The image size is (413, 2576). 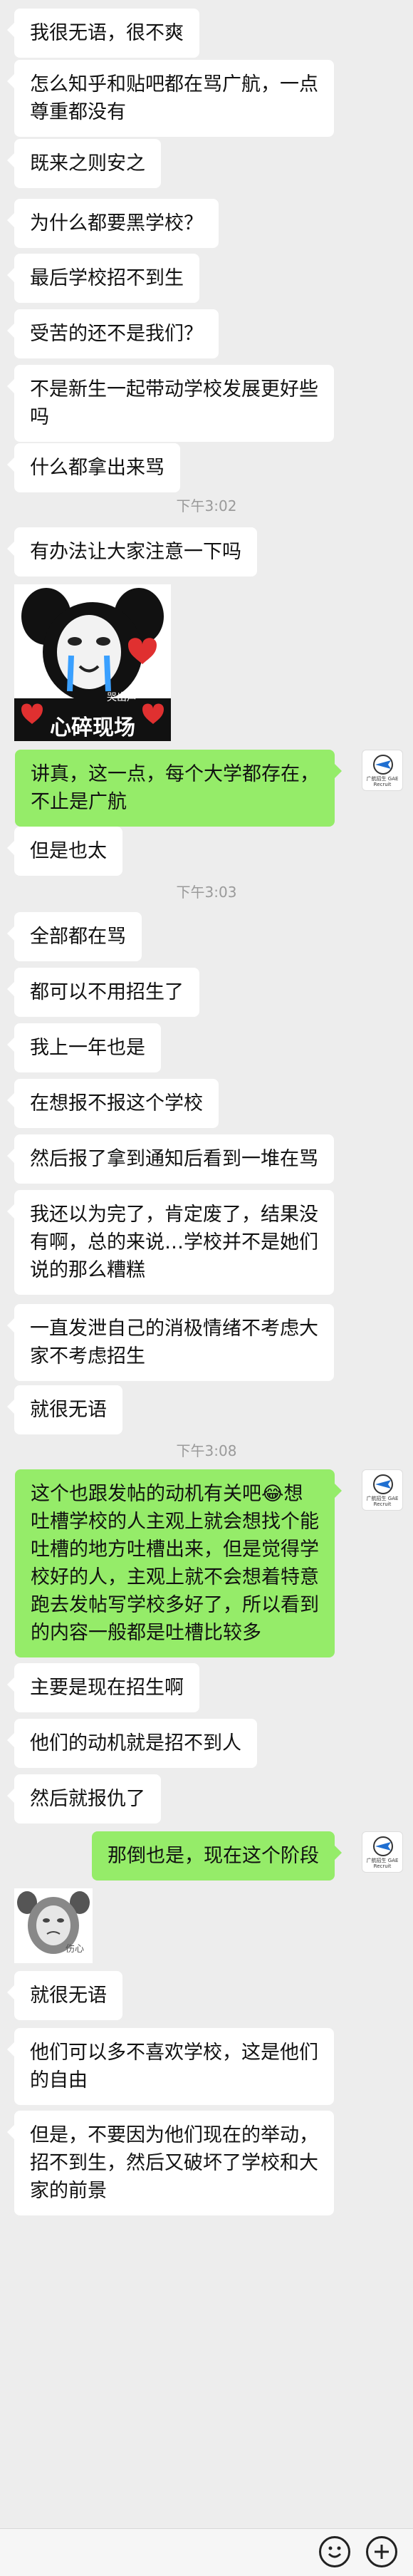 I want to click on message-incoming: 都可以不用招生了, so click(x=103, y=993).